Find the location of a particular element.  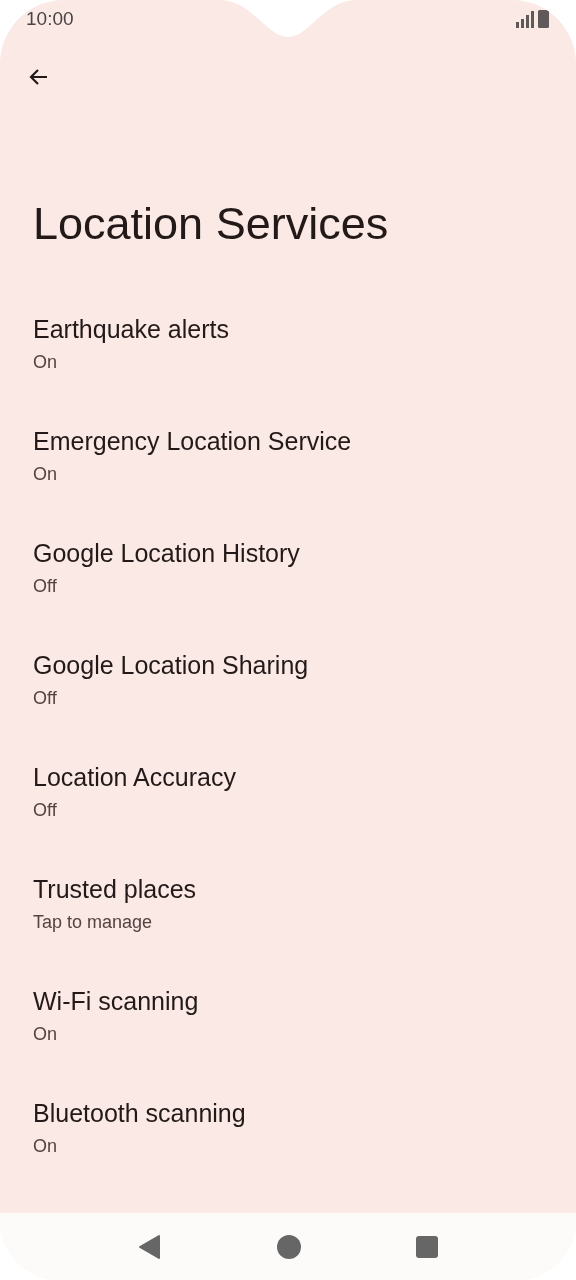

status-time: 10:00 is located at coordinates (50, 19).